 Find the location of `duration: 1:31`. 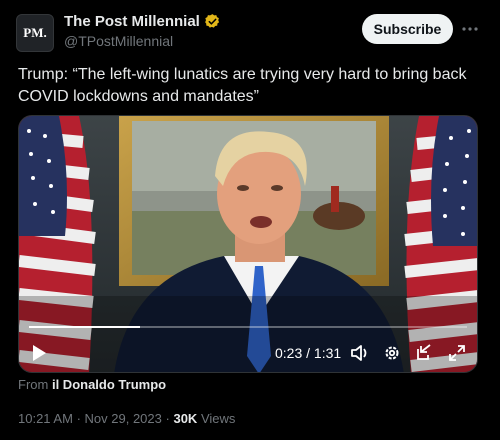

duration: 1:31 is located at coordinates (327, 353).